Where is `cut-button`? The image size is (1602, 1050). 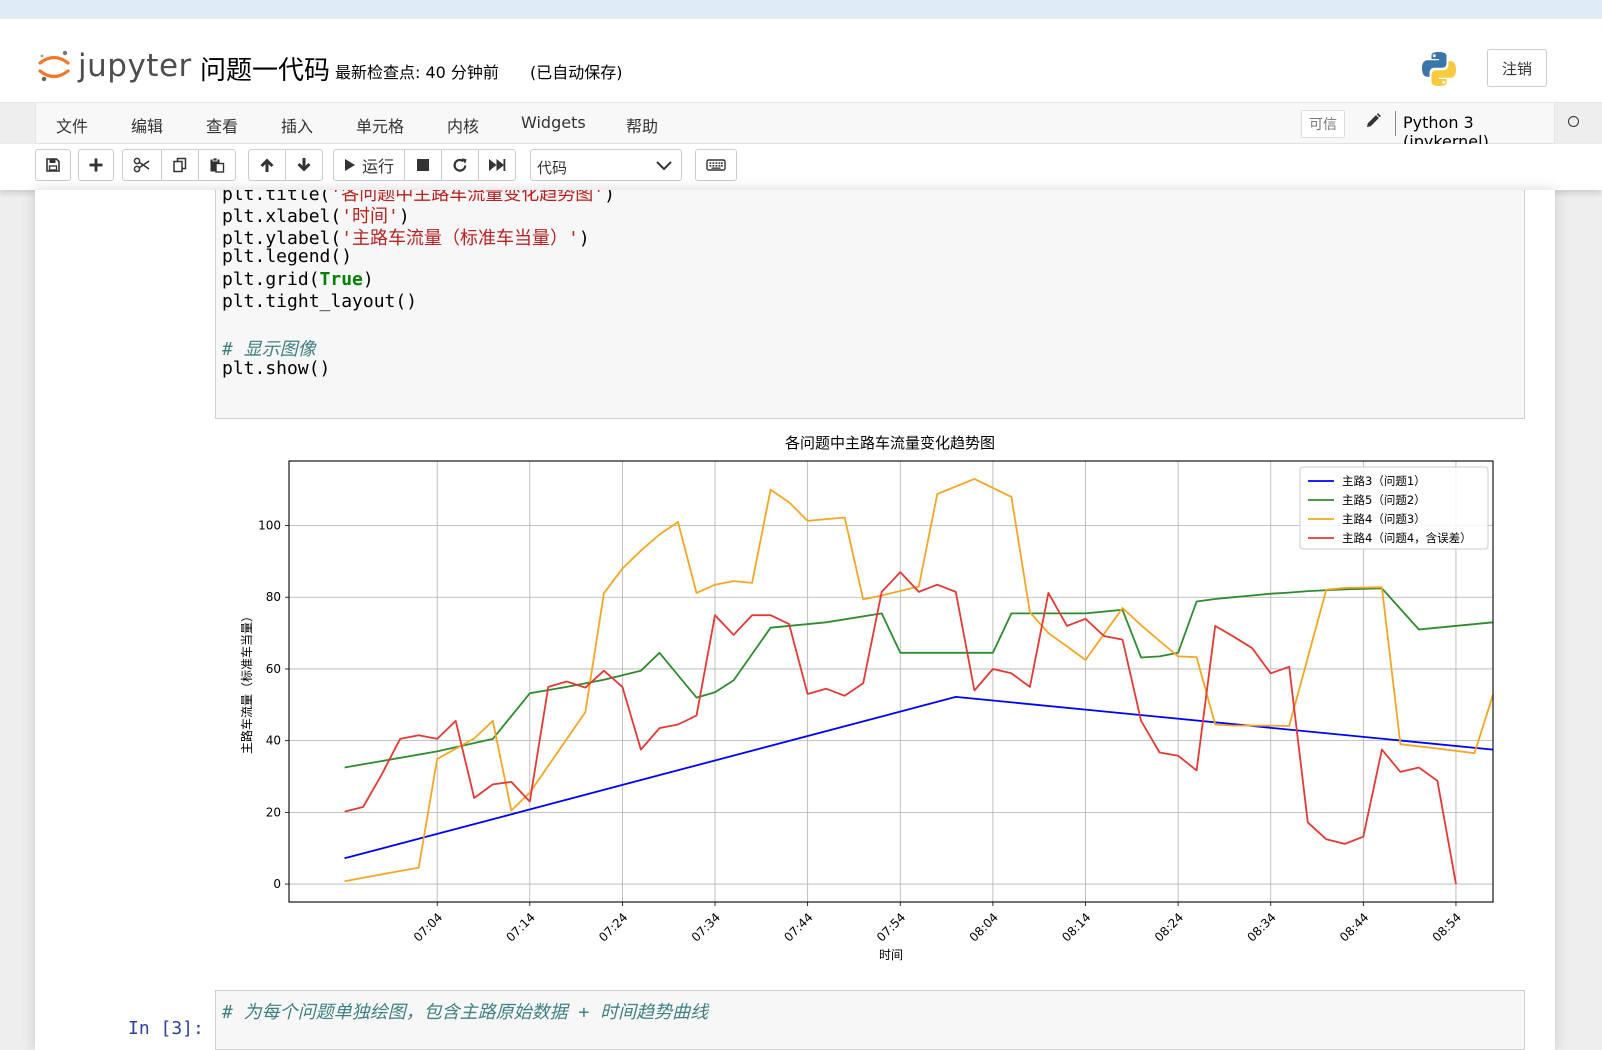 cut-button is located at coordinates (142, 165).